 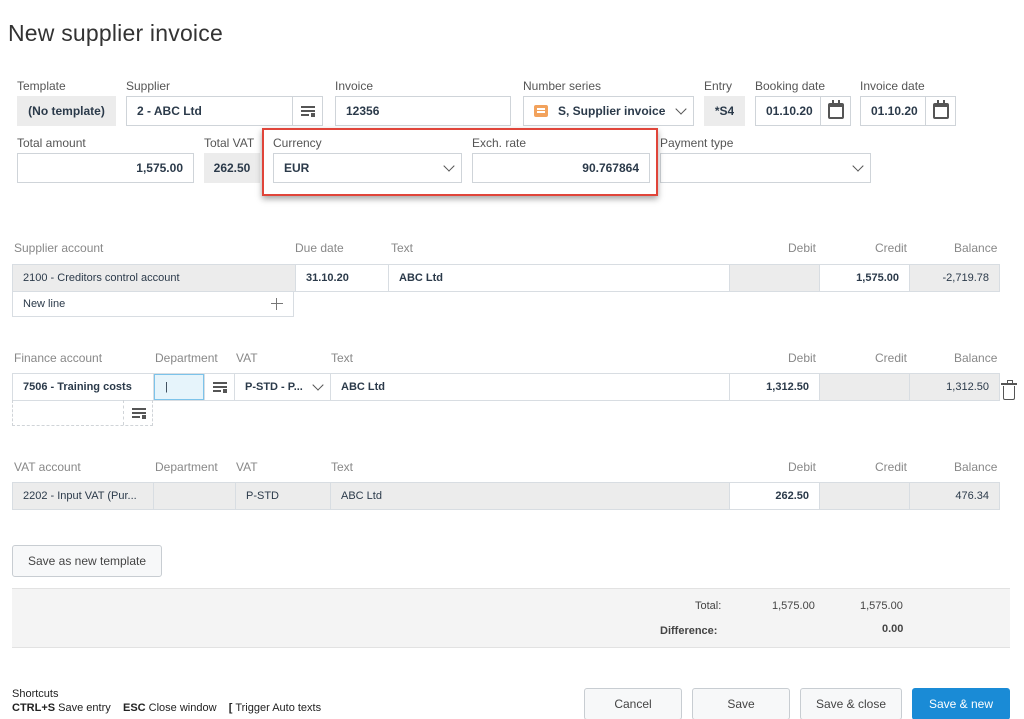 What do you see at coordinates (774, 496) in the screenshot?
I see `debit-cell: 262.50` at bounding box center [774, 496].